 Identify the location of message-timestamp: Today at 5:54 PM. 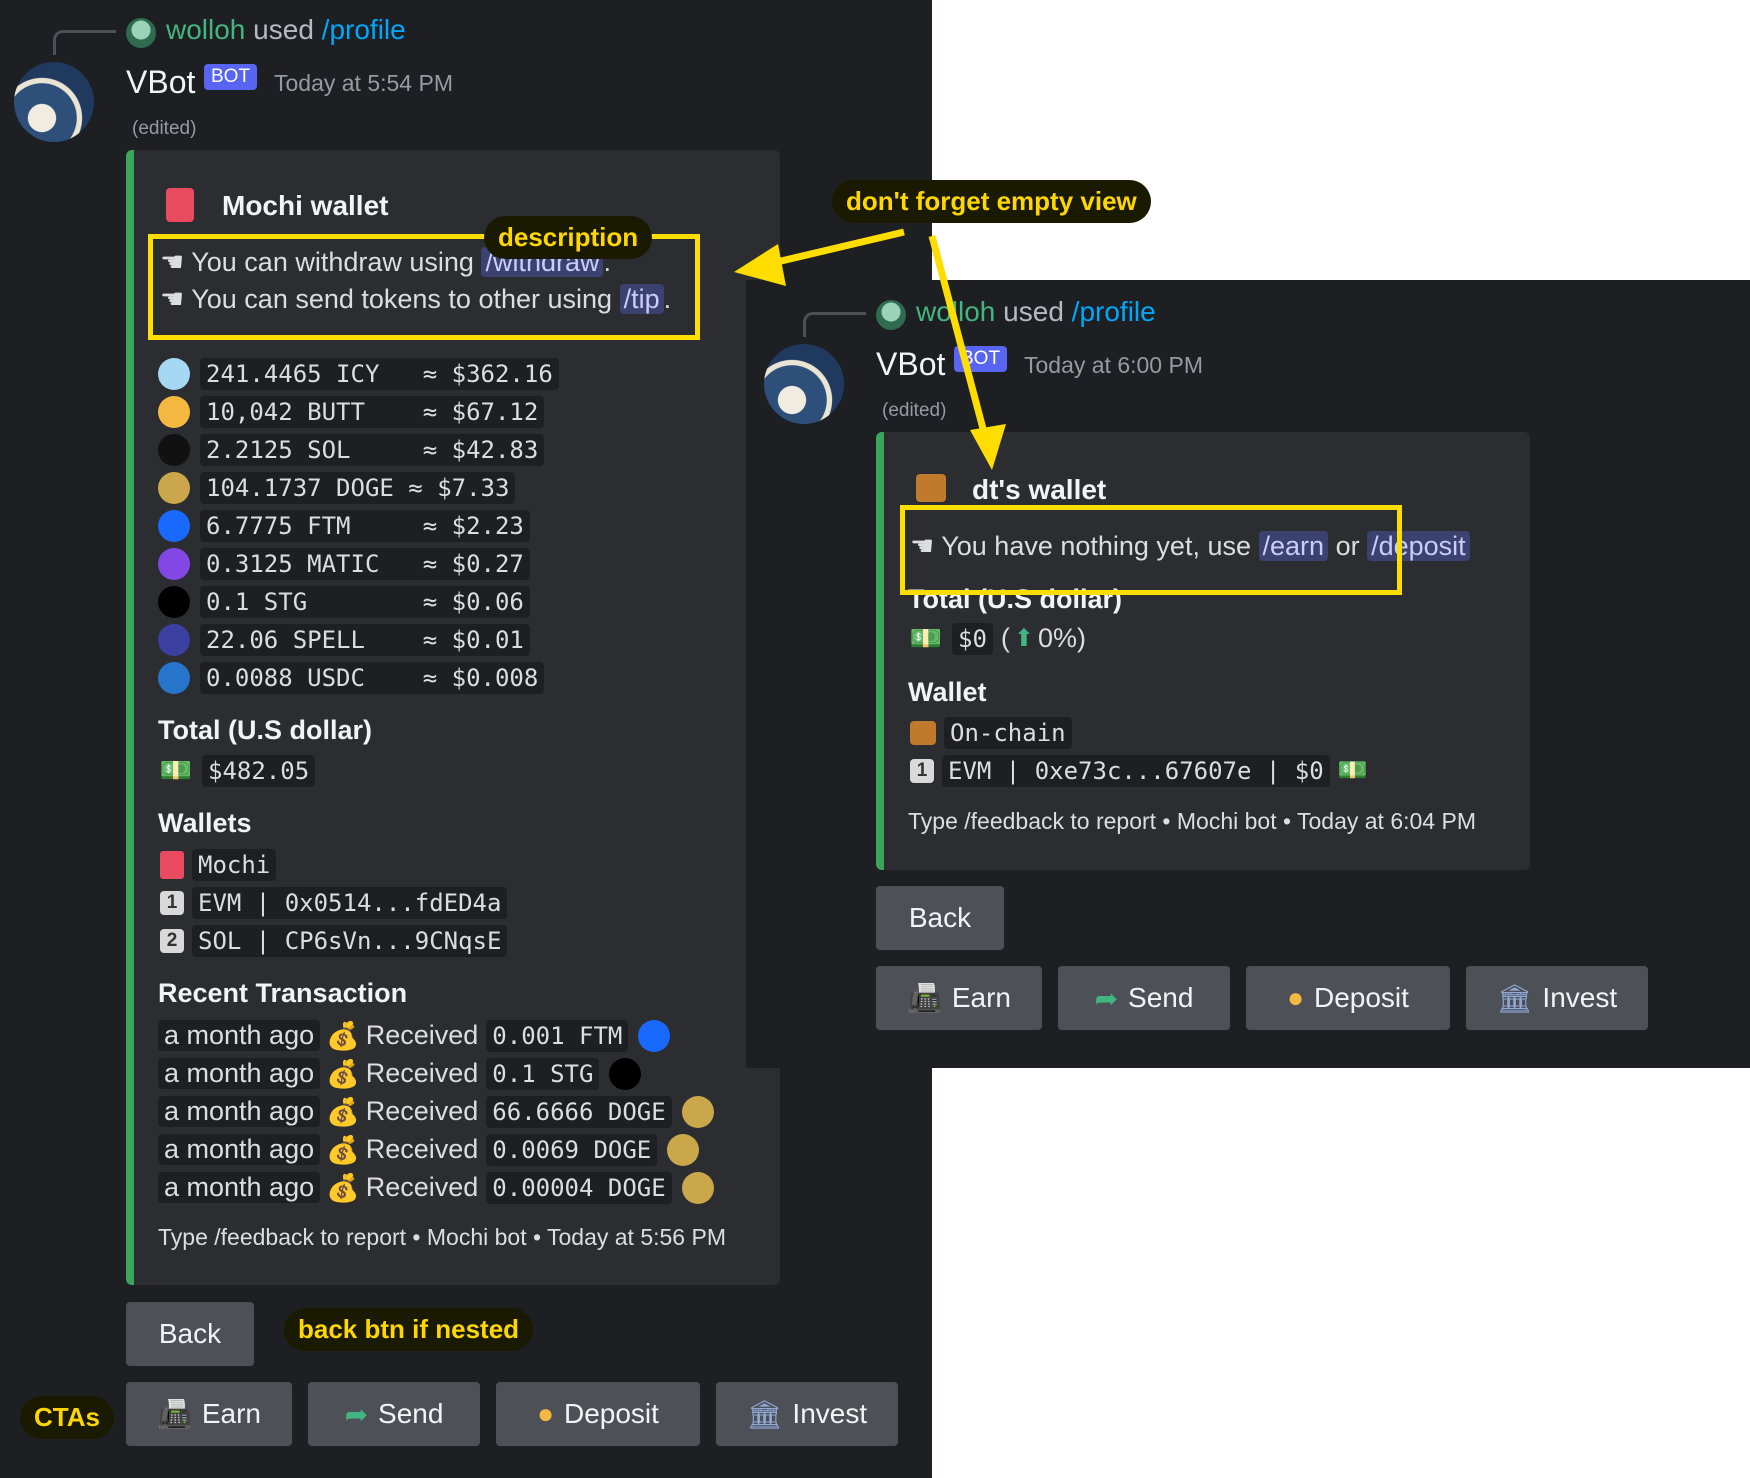
(363, 83).